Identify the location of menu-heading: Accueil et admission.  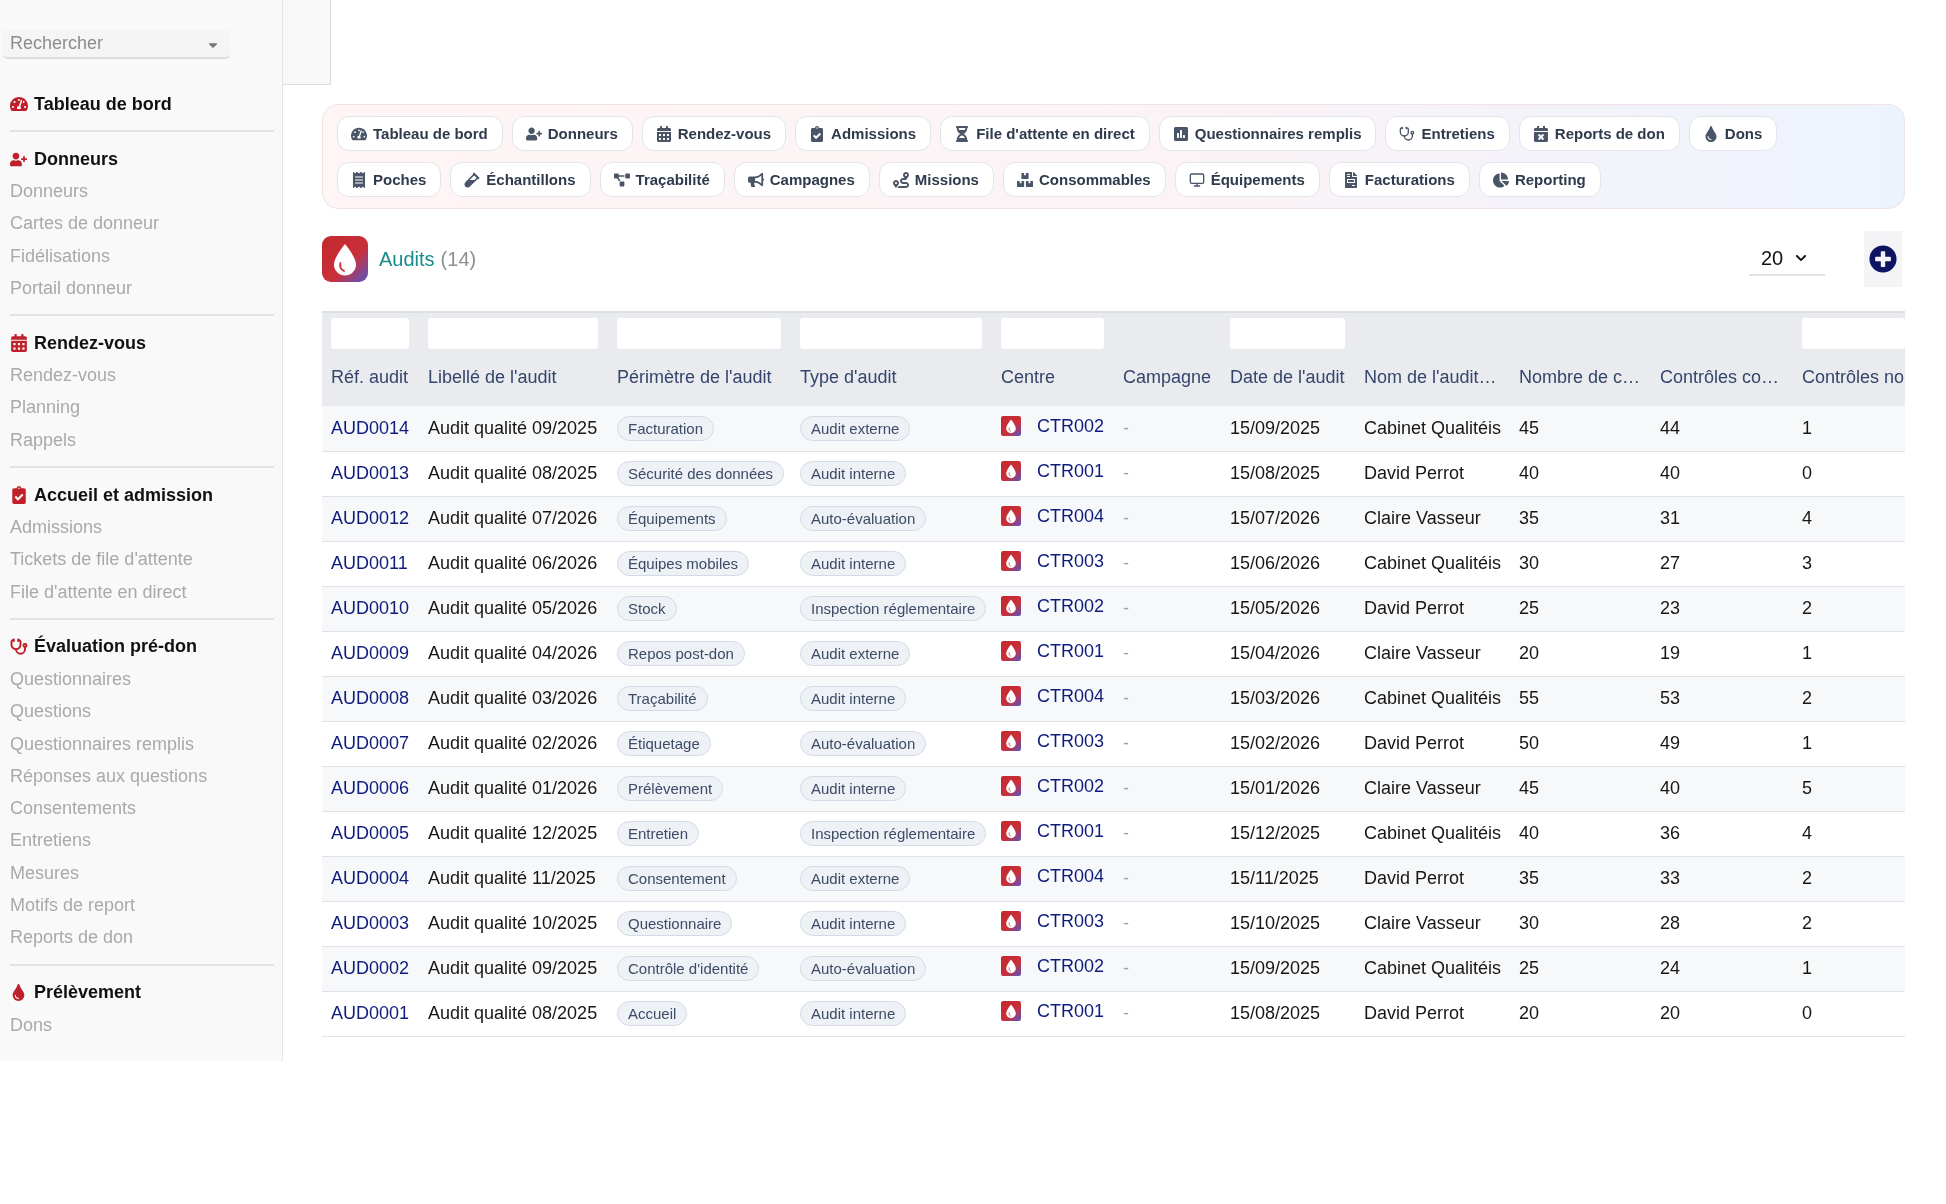
(142, 495).